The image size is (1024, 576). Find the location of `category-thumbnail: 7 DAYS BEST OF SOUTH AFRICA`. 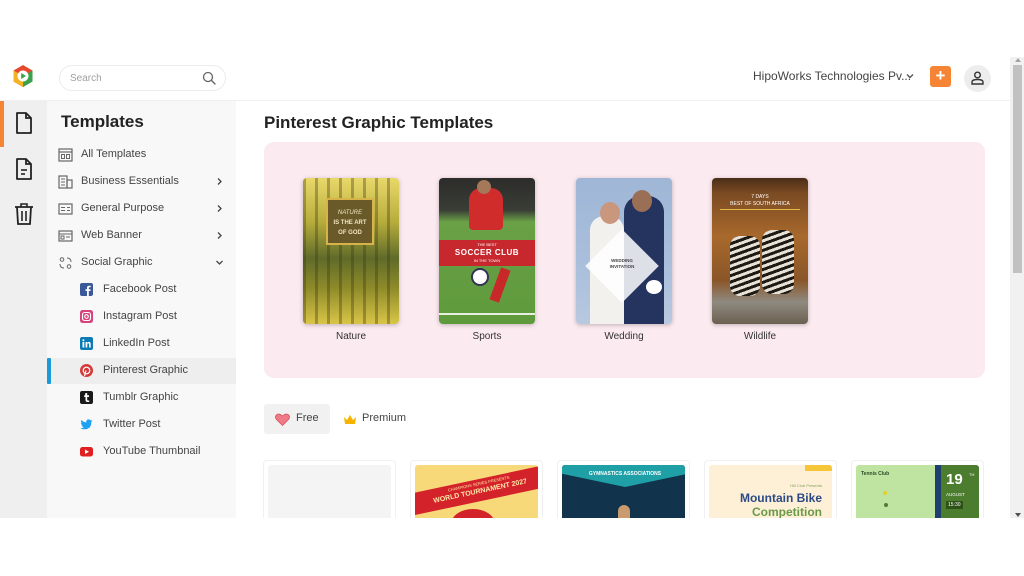

category-thumbnail: 7 DAYS BEST OF SOUTH AFRICA is located at coordinates (760, 251).